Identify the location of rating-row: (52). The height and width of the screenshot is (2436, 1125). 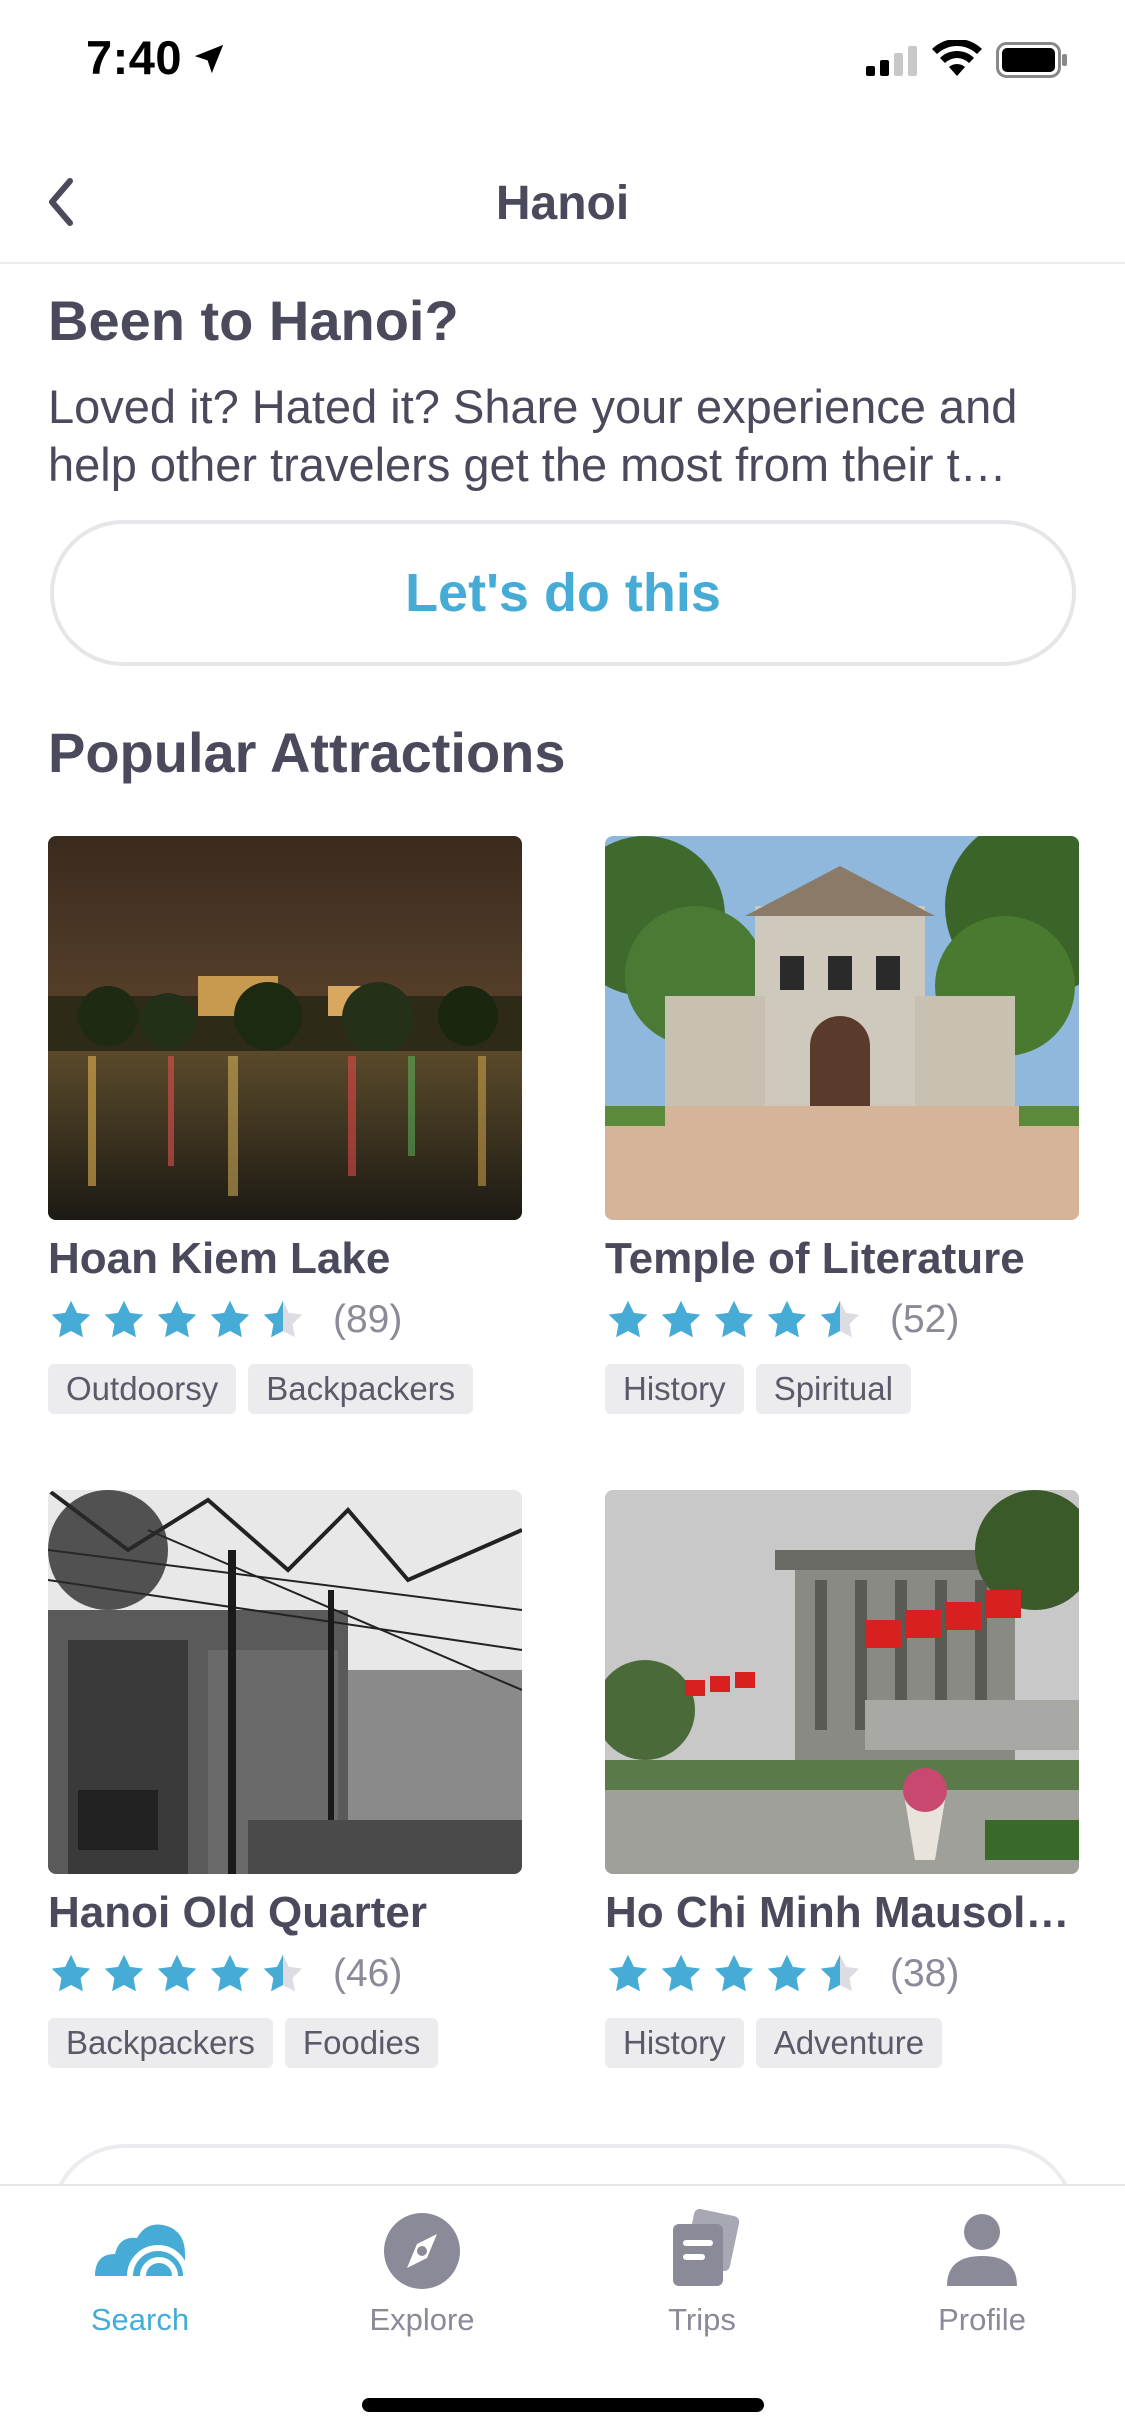
(842, 1320).